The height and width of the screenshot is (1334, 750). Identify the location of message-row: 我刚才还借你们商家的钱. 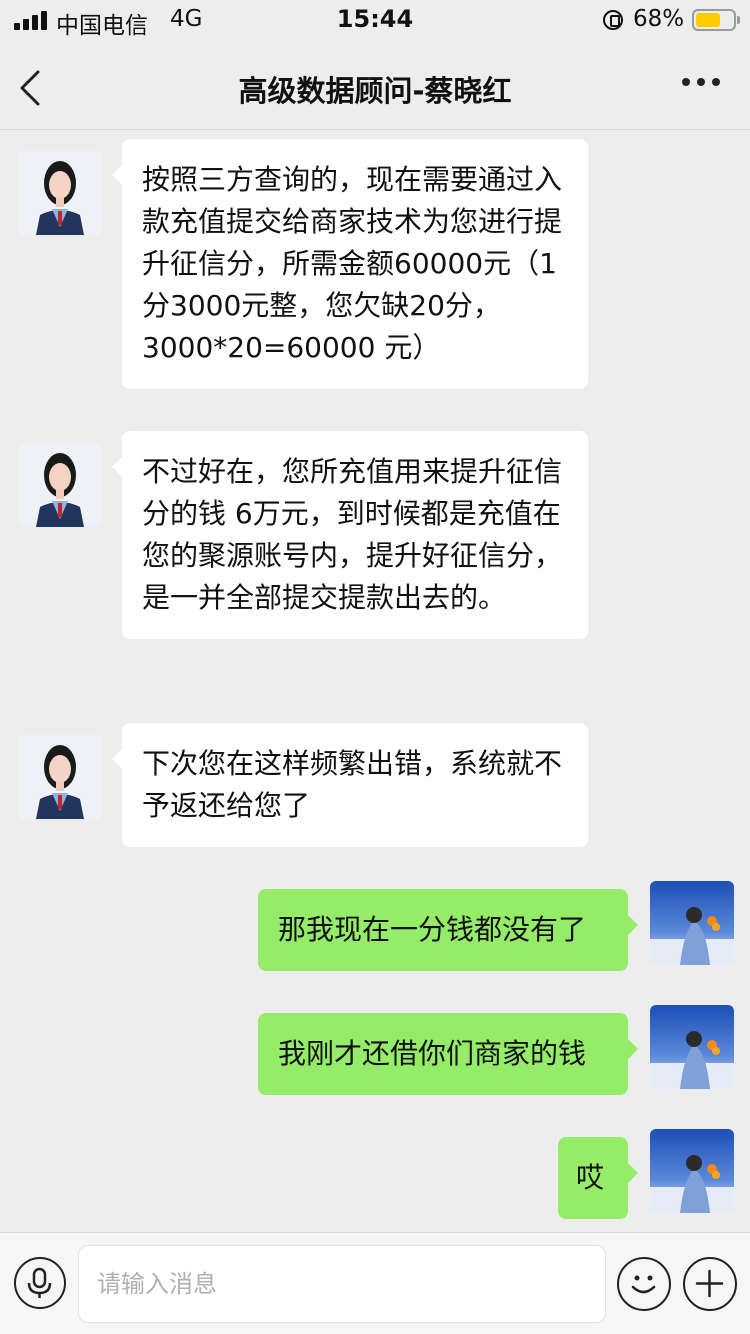
(375, 1058).